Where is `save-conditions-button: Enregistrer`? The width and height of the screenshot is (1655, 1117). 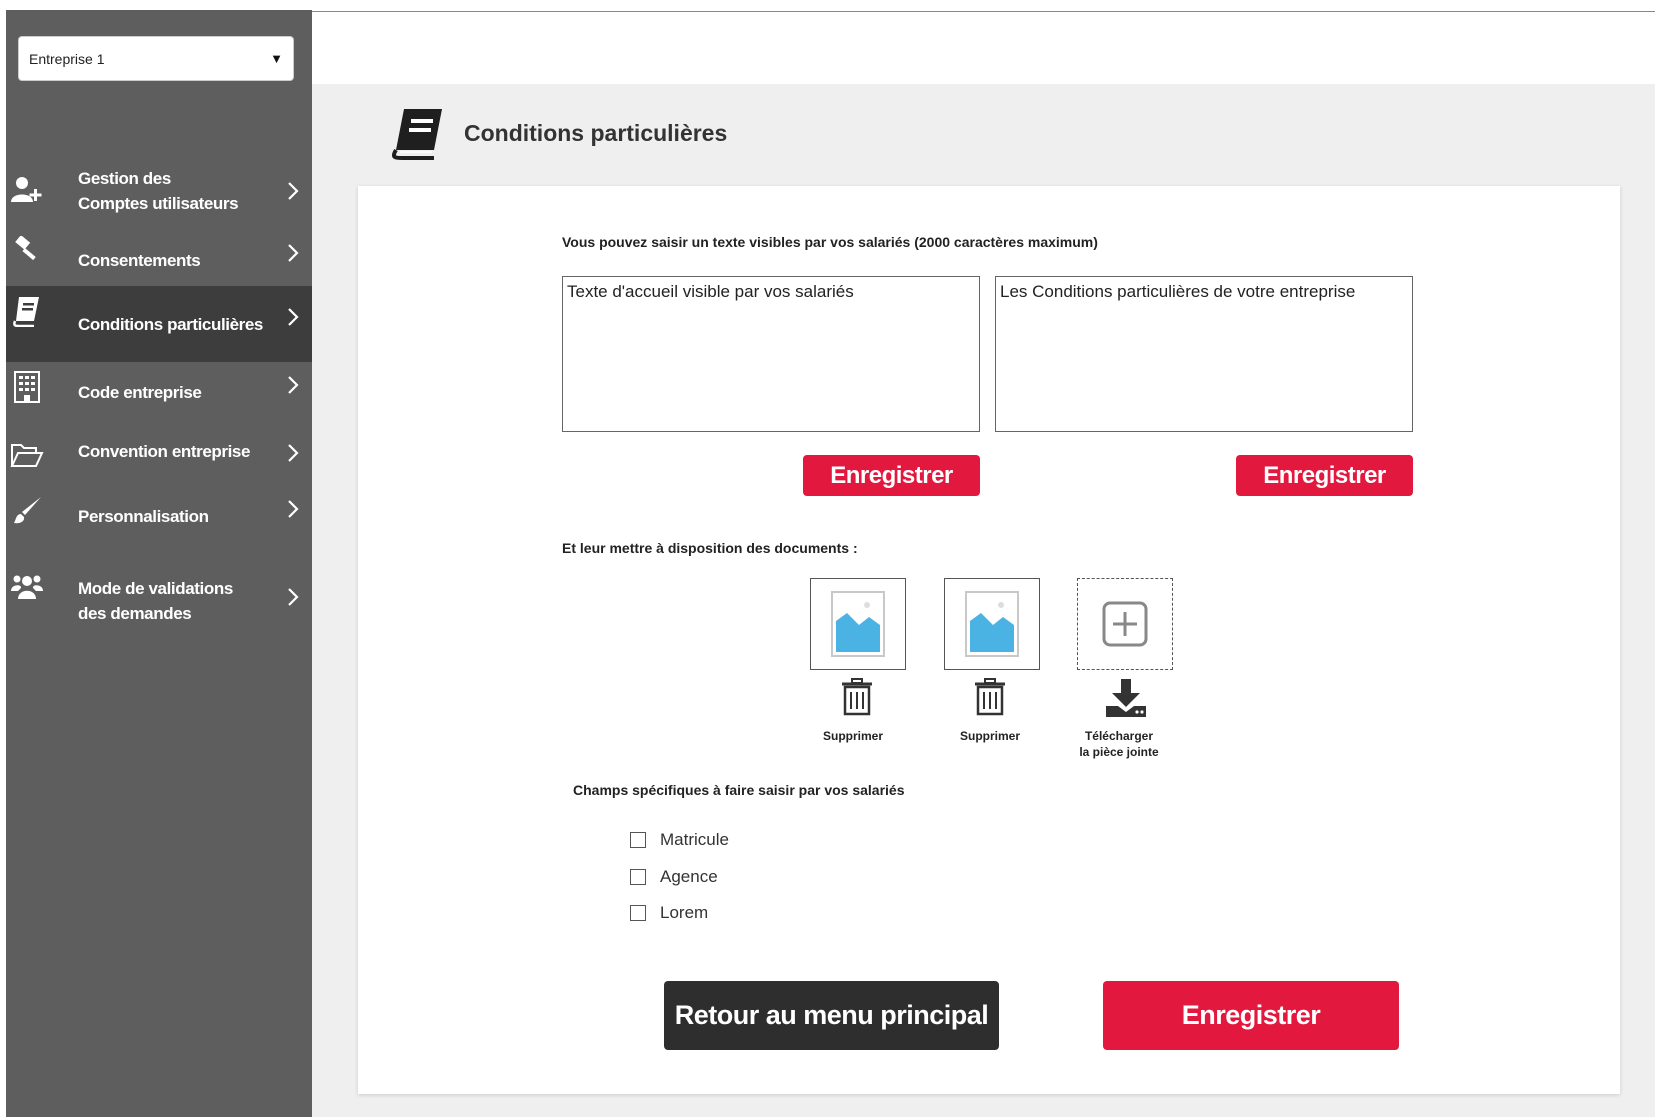
save-conditions-button: Enregistrer is located at coordinates (1324, 475).